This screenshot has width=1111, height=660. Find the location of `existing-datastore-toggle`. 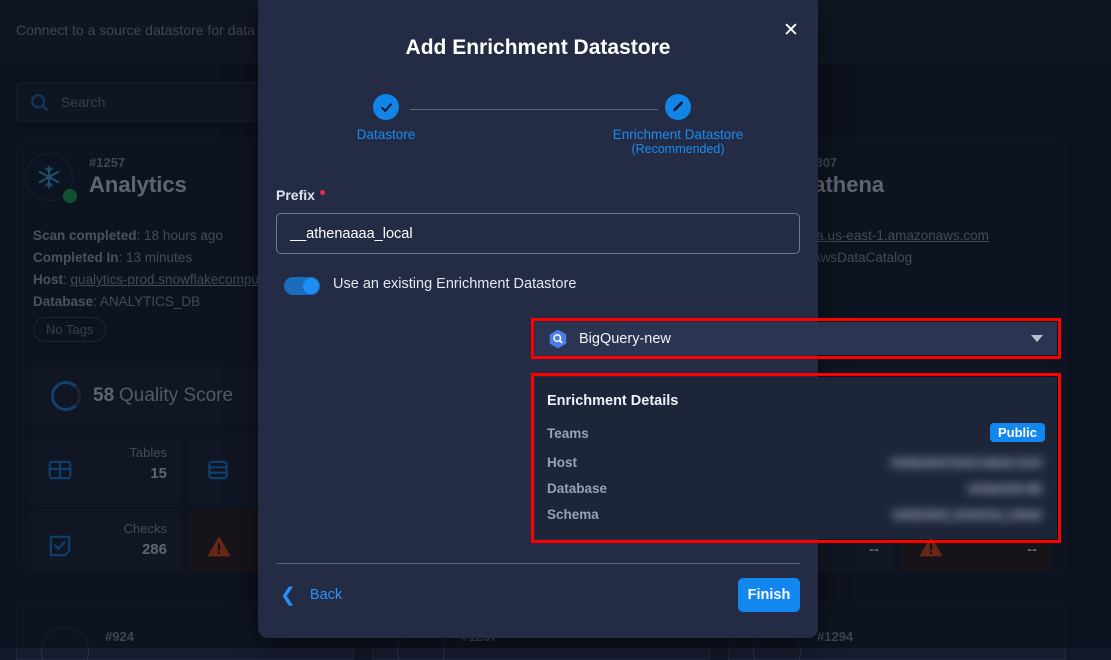

existing-datastore-toggle is located at coordinates (302, 286).